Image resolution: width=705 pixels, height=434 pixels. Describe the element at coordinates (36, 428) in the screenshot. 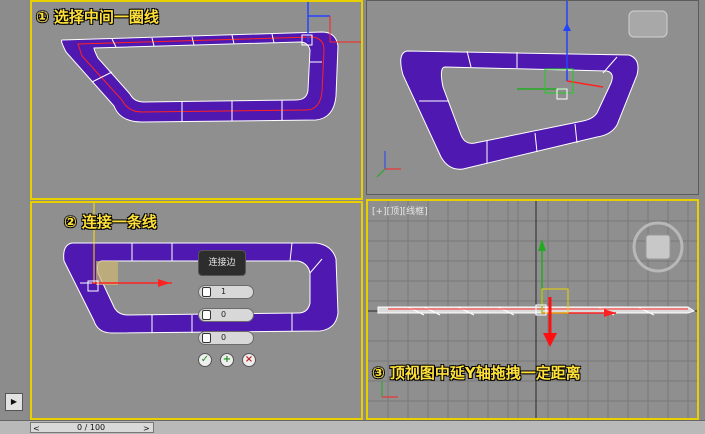

I see `timeline-prev-button: <` at that location.